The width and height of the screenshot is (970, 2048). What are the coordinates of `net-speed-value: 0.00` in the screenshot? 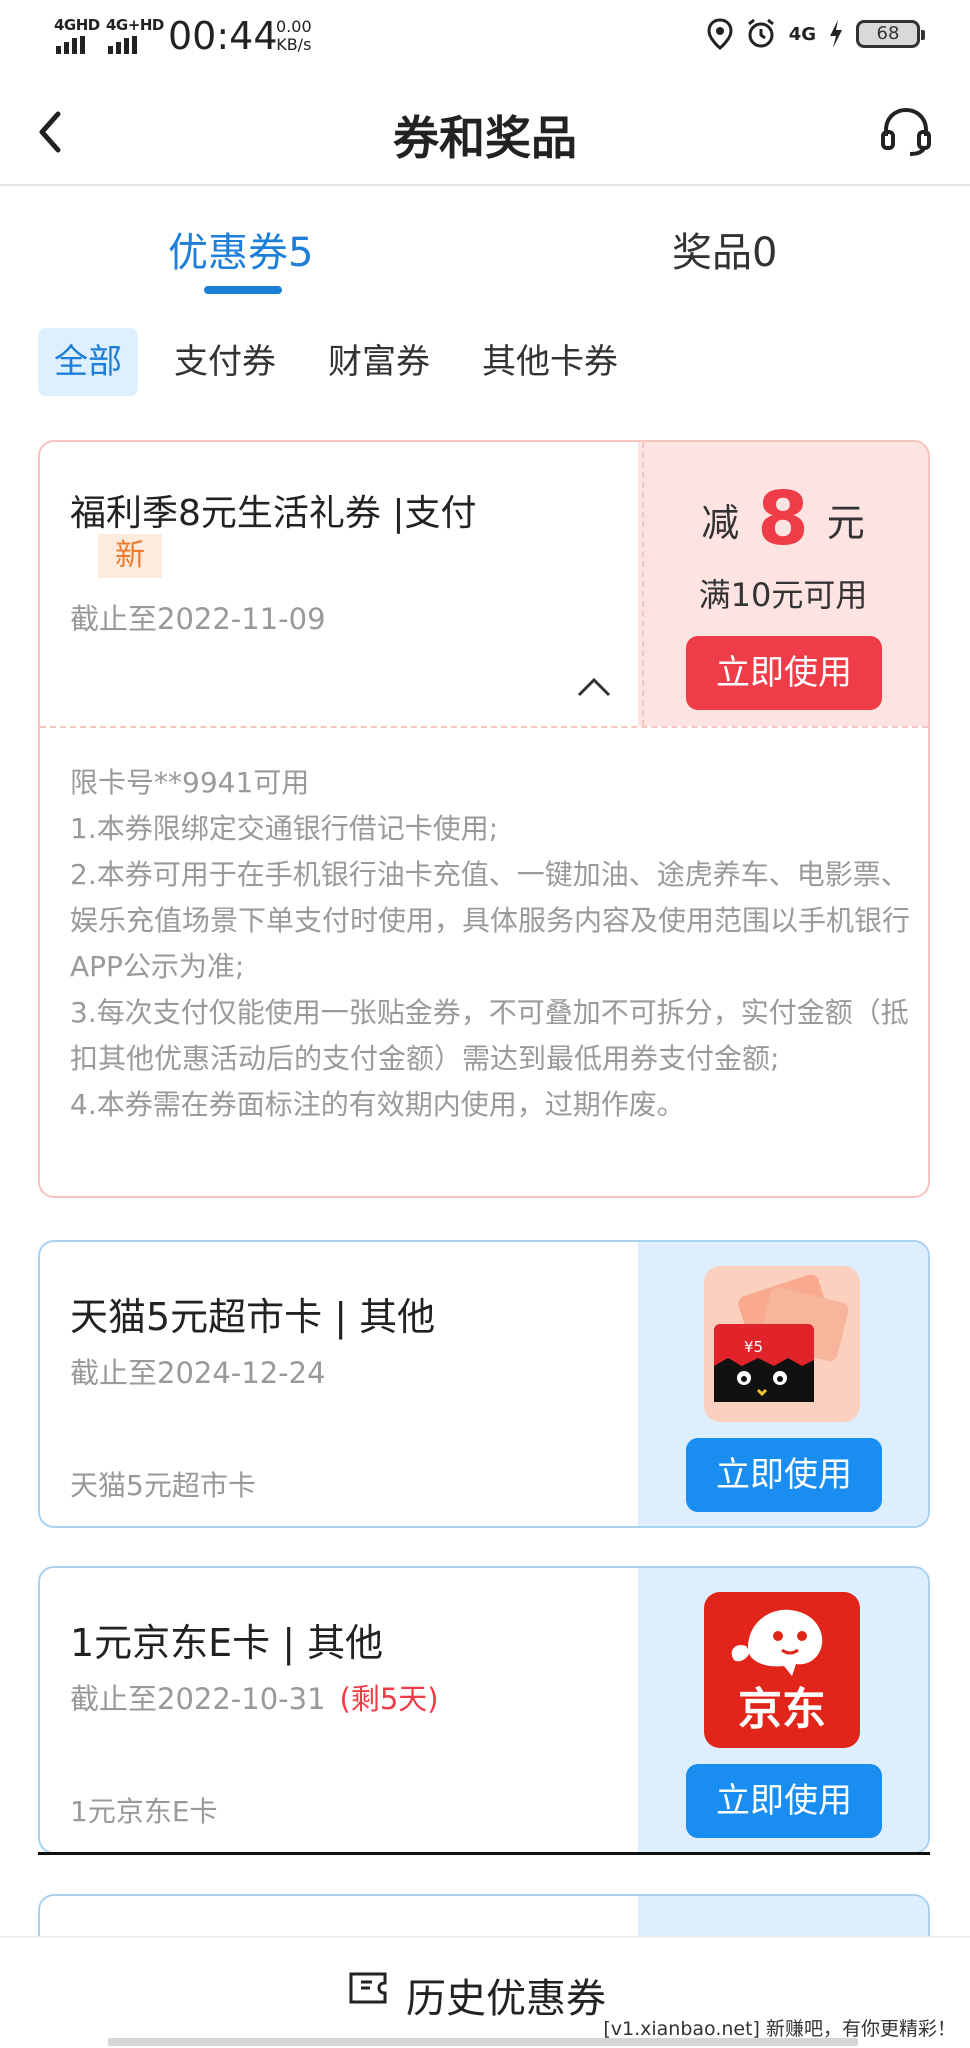 It's located at (294, 26).